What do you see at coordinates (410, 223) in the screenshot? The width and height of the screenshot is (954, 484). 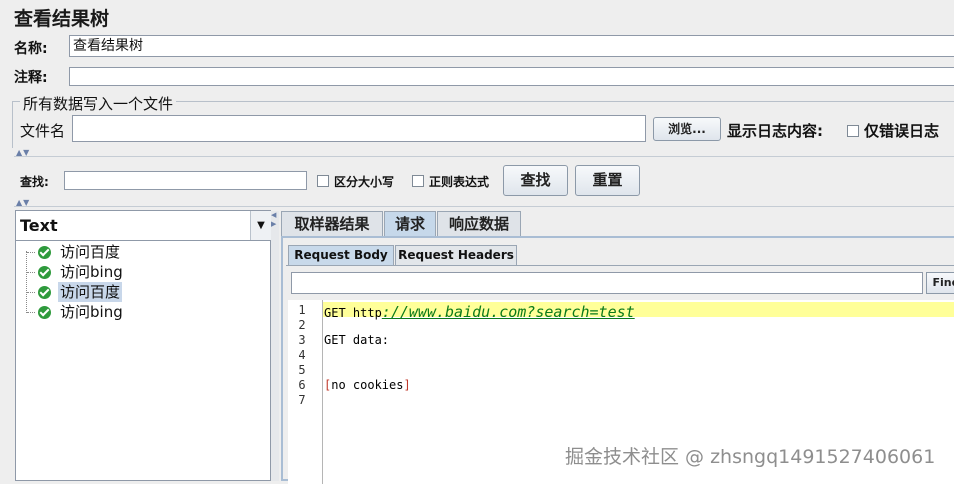 I see `tab-result-1: 请求` at bounding box center [410, 223].